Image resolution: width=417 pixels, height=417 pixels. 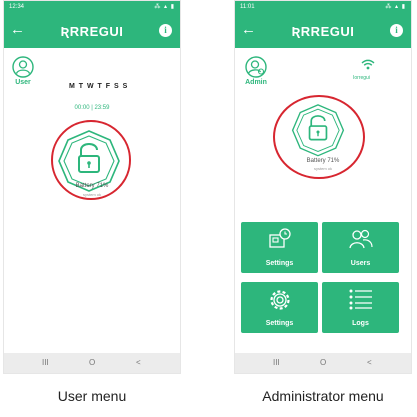 What do you see at coordinates (323, 7) in the screenshot?
I see `status-bar: 11:01 ⁂ ▴ ▮` at bounding box center [323, 7].